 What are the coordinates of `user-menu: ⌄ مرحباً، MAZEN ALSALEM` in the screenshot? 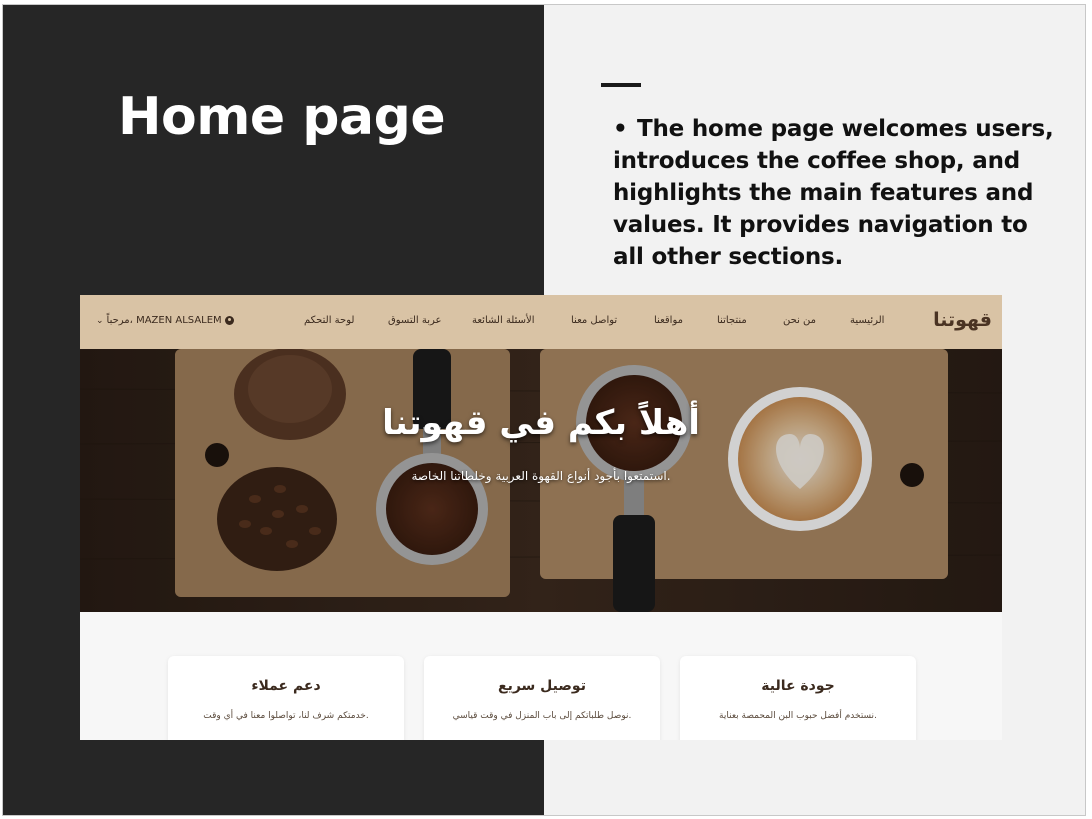 It's located at (165, 320).